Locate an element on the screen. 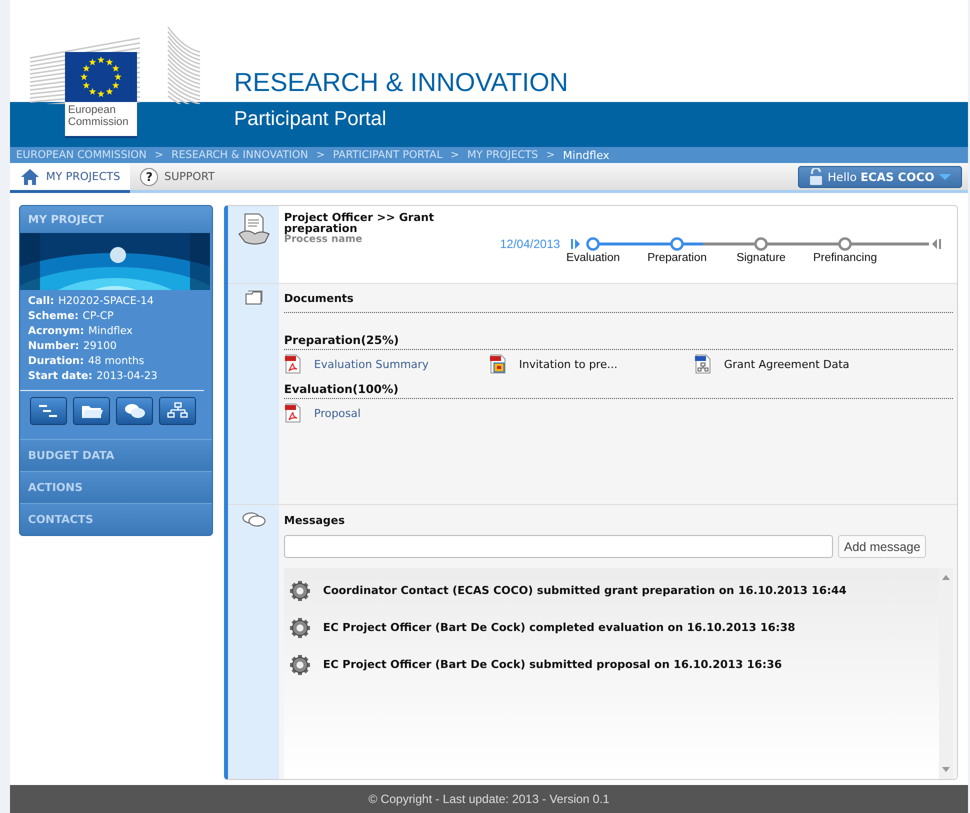 The height and width of the screenshot is (813, 970). document-group-heading: Preparation(25%) is located at coordinates (342, 340).